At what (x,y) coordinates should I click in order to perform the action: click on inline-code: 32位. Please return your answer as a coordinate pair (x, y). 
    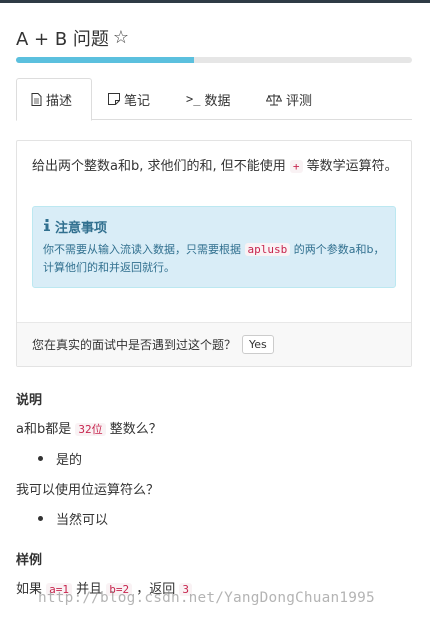
    Looking at the image, I should click on (90, 429).